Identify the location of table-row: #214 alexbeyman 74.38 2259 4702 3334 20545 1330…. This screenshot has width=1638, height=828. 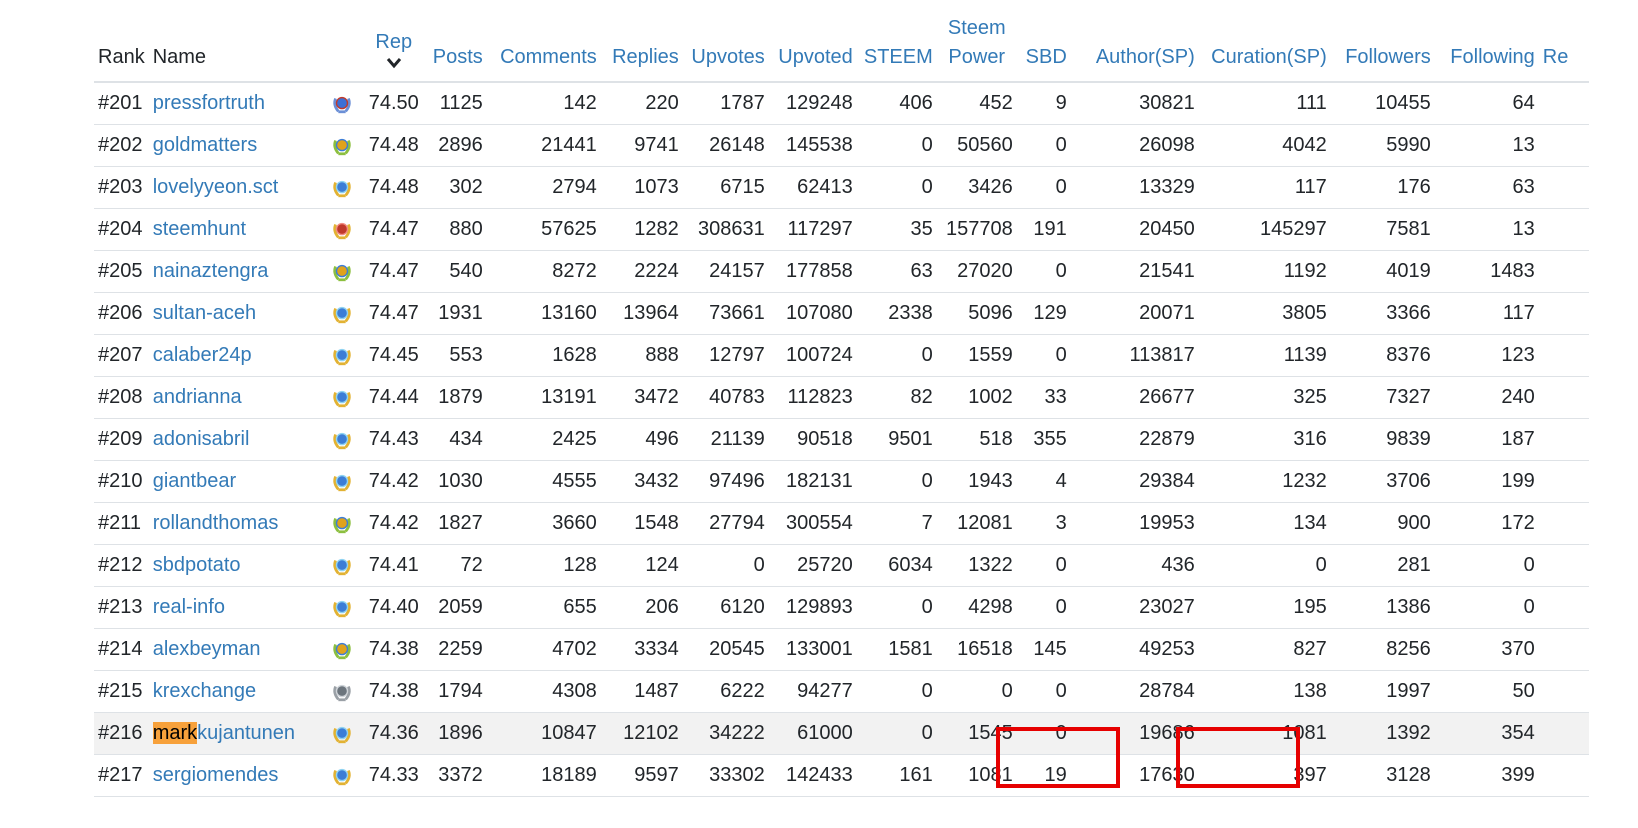
(841, 649).